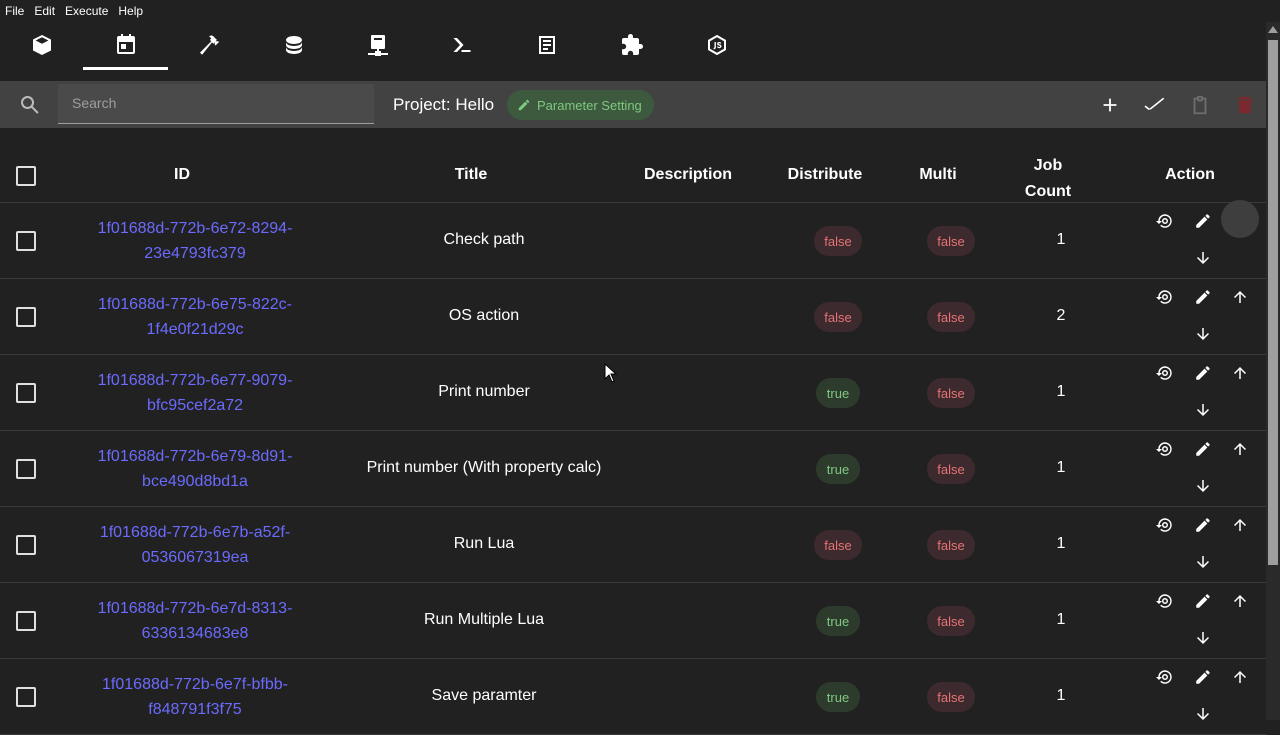  Describe the element at coordinates (951, 545) in the screenshot. I see `multi-badge: false` at that location.